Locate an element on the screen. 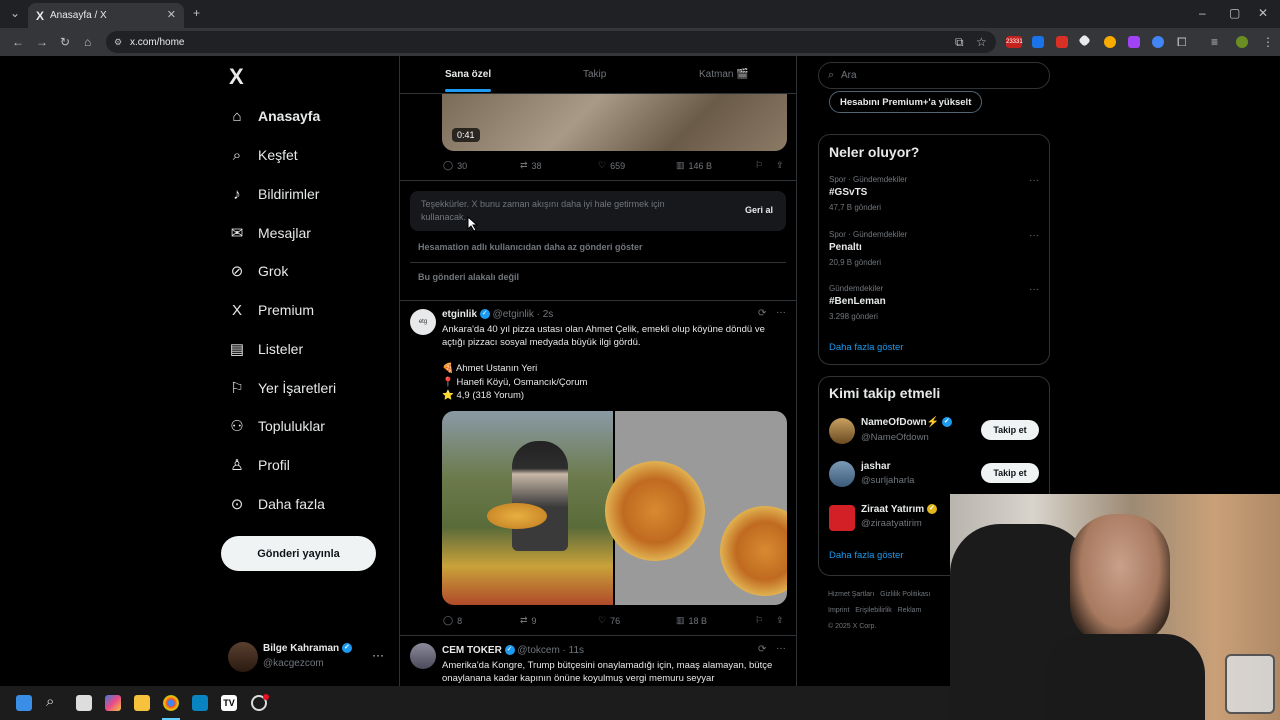  tab-close-icon: ✕ is located at coordinates (171, 14).